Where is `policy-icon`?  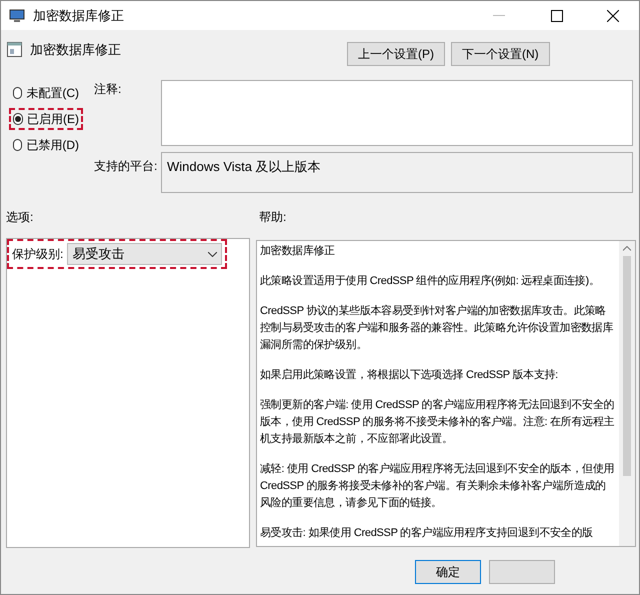 policy-icon is located at coordinates (14, 50).